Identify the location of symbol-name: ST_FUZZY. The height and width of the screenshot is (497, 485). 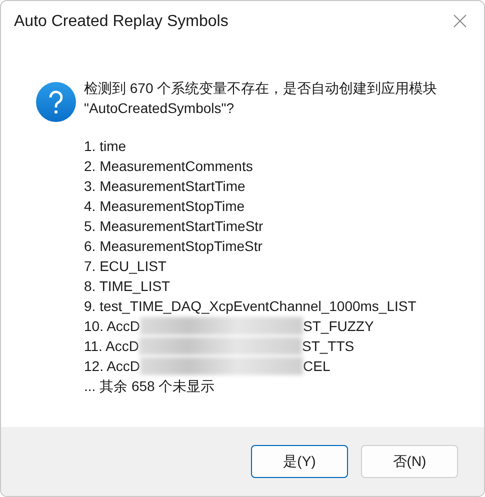
(338, 326).